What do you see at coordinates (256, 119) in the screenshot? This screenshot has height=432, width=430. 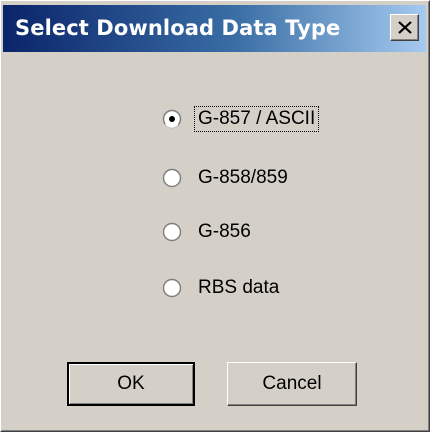 I see `option-label: G-857 / ASCII` at bounding box center [256, 119].